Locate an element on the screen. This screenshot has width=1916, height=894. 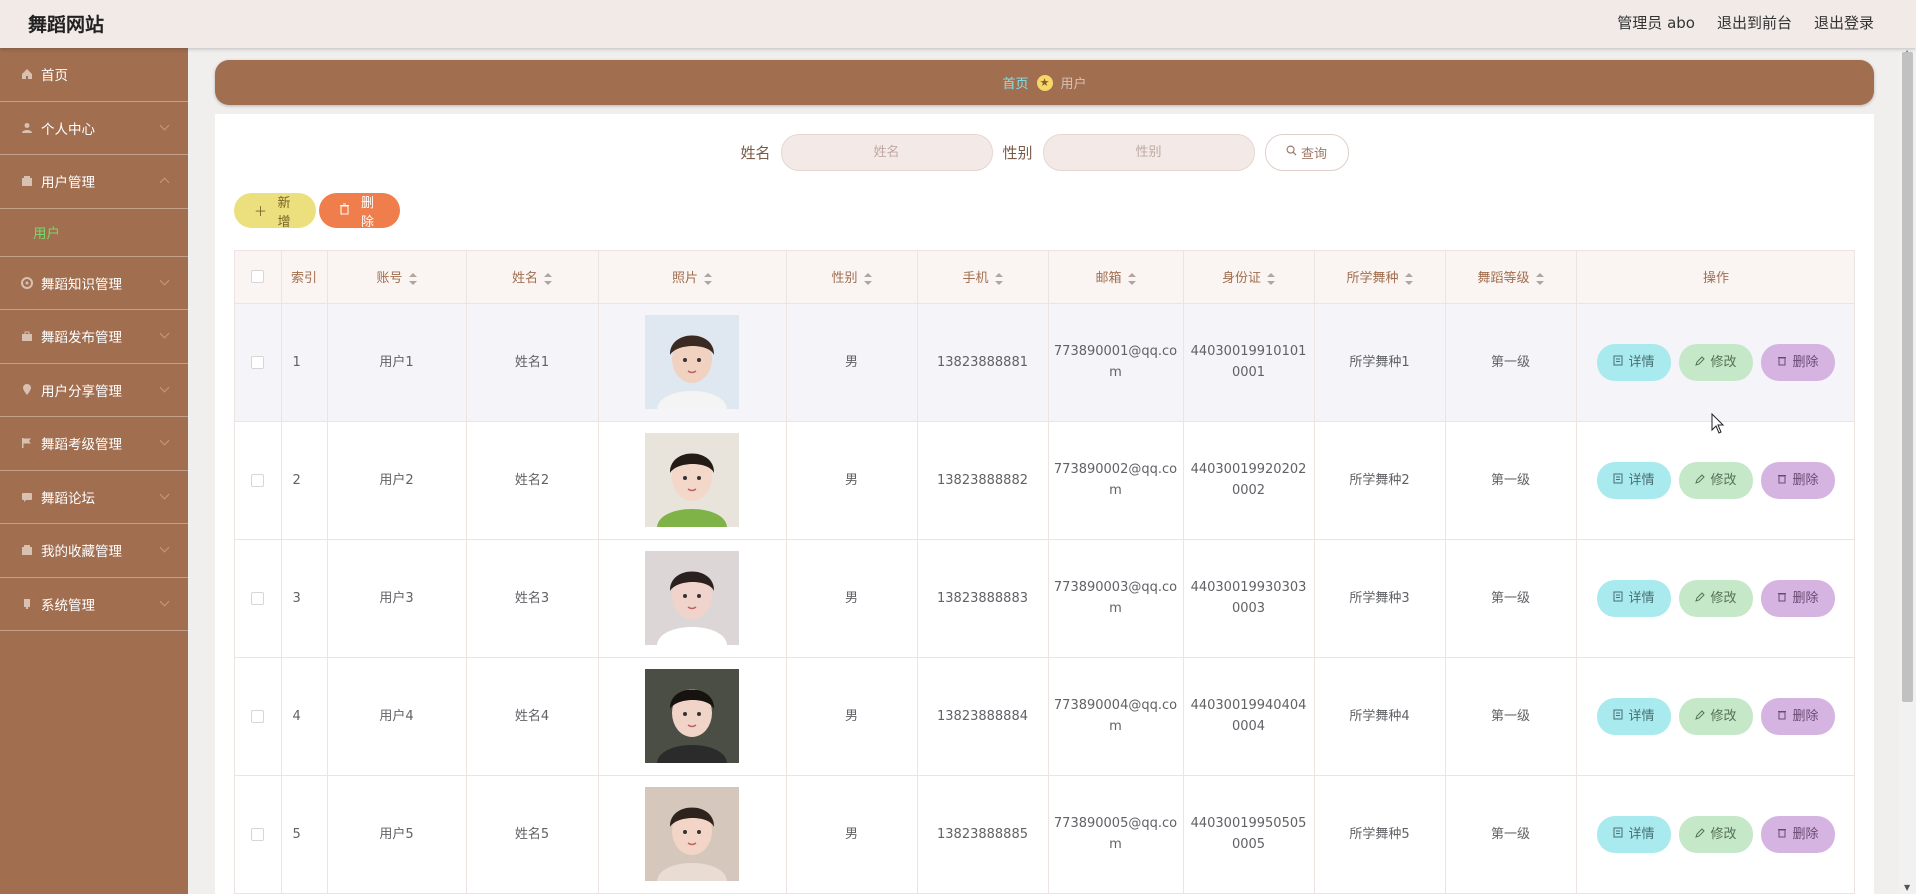
column-header: 邮箱 is located at coordinates (1116, 277).